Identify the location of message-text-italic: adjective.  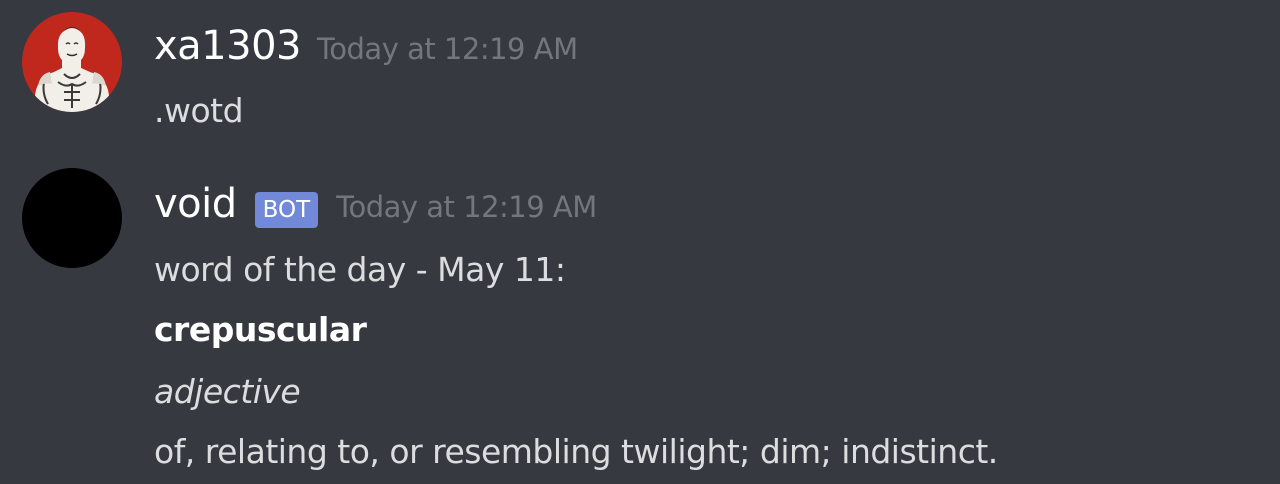
(227, 391).